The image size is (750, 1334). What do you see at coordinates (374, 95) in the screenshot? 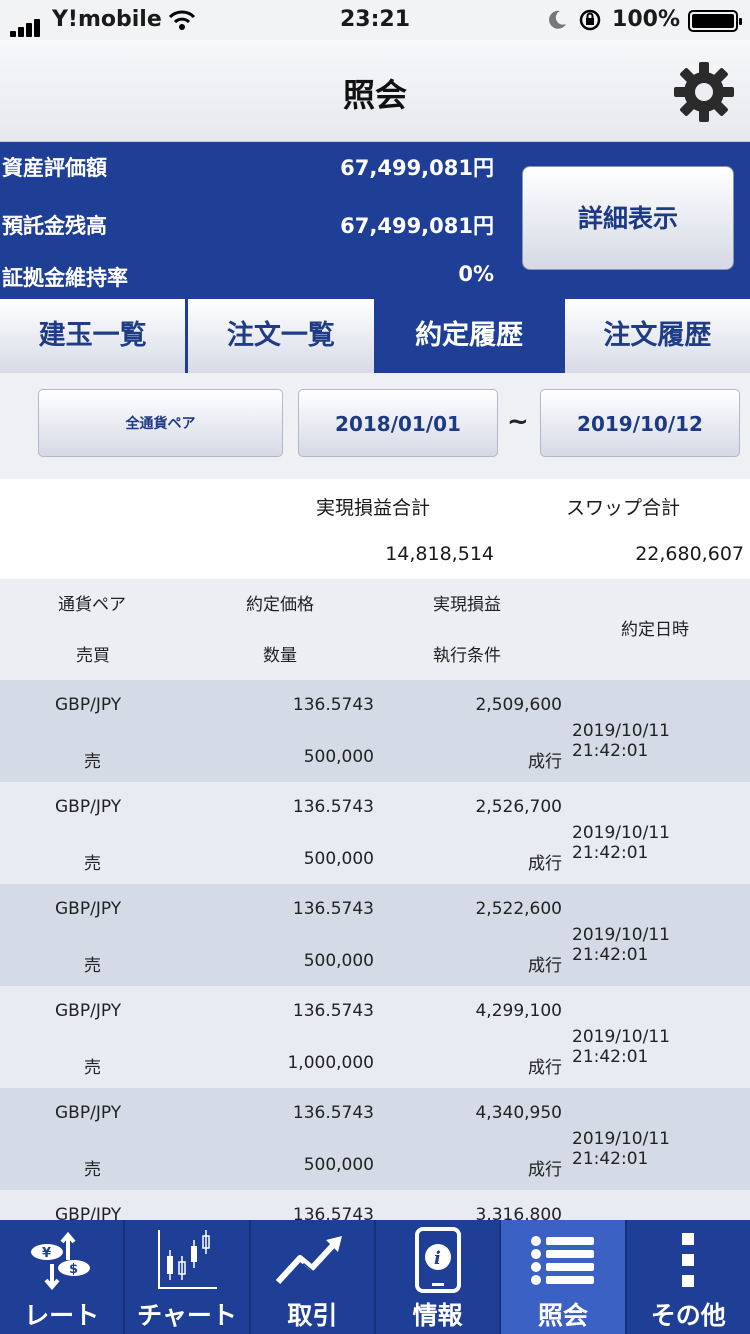
I see `page-title: 照会` at bounding box center [374, 95].